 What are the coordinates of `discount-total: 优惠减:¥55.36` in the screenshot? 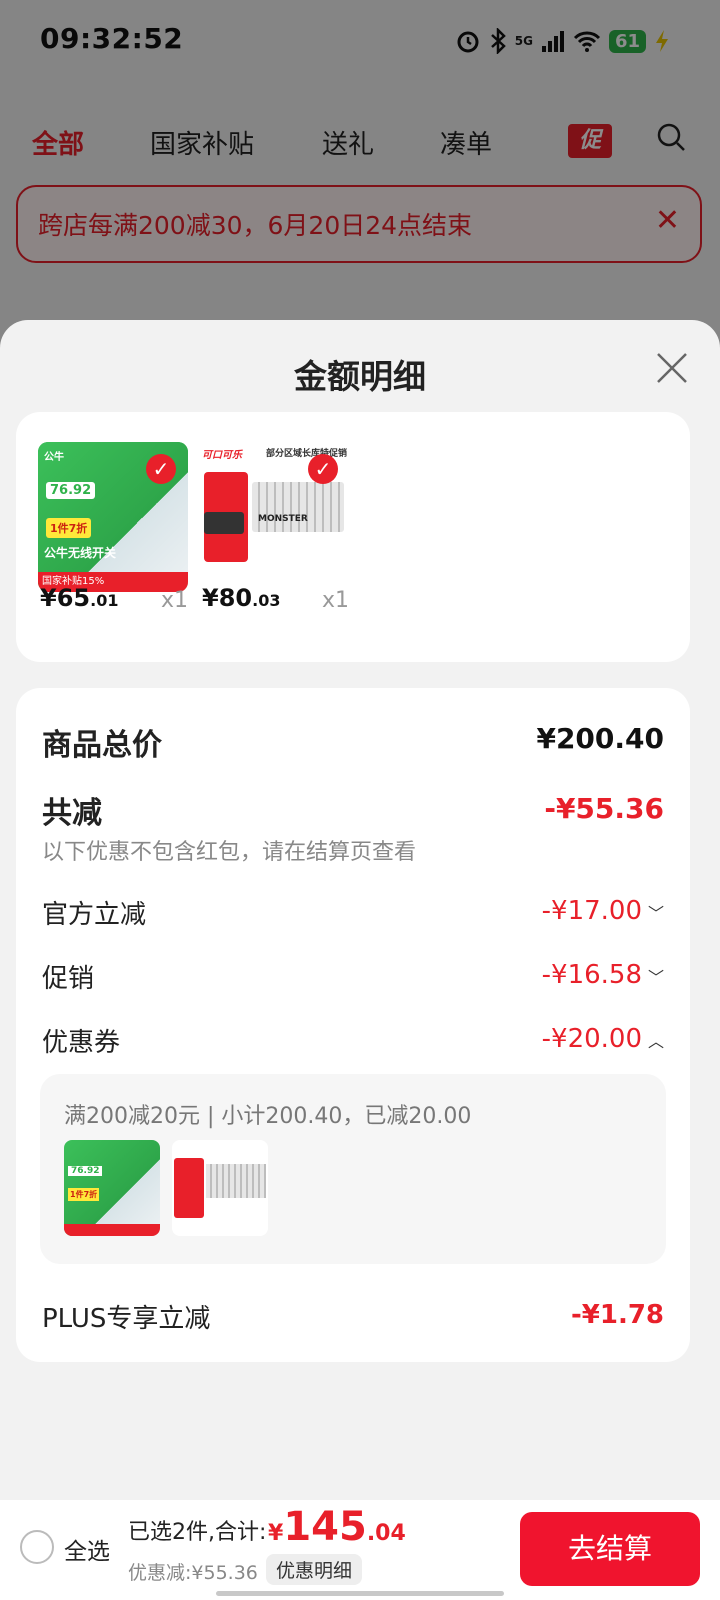 It's located at (193, 1573).